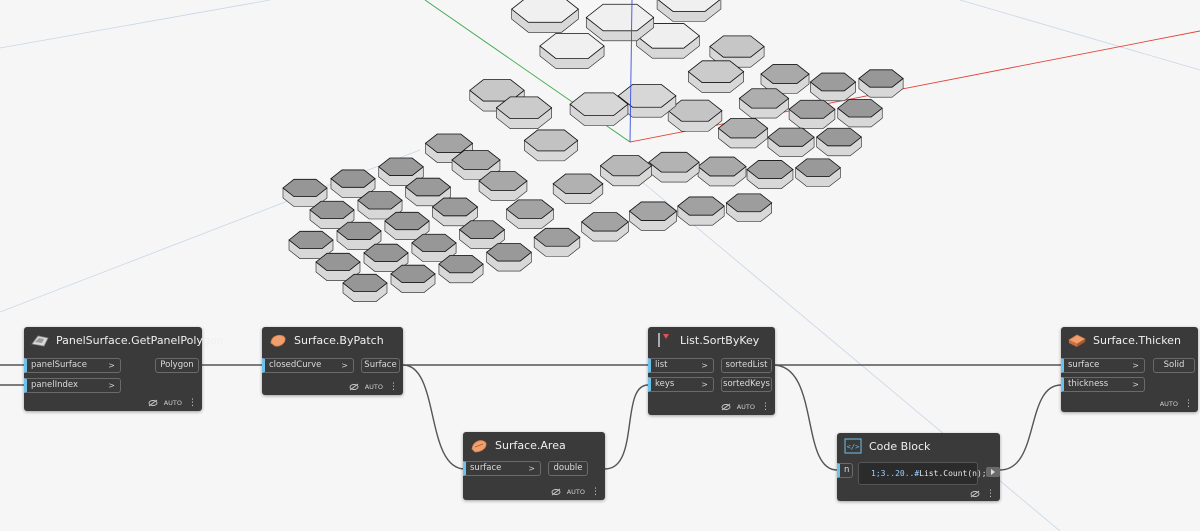 The height and width of the screenshot is (531, 1200). What do you see at coordinates (380, 365) in the screenshot?
I see `output-port-surface: Surface` at bounding box center [380, 365].